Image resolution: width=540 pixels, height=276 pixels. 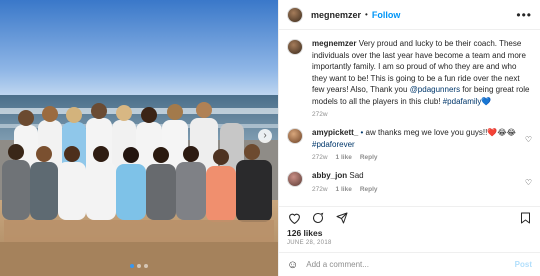 I want to click on verified-badge-icon: •, so click(x=362, y=132).